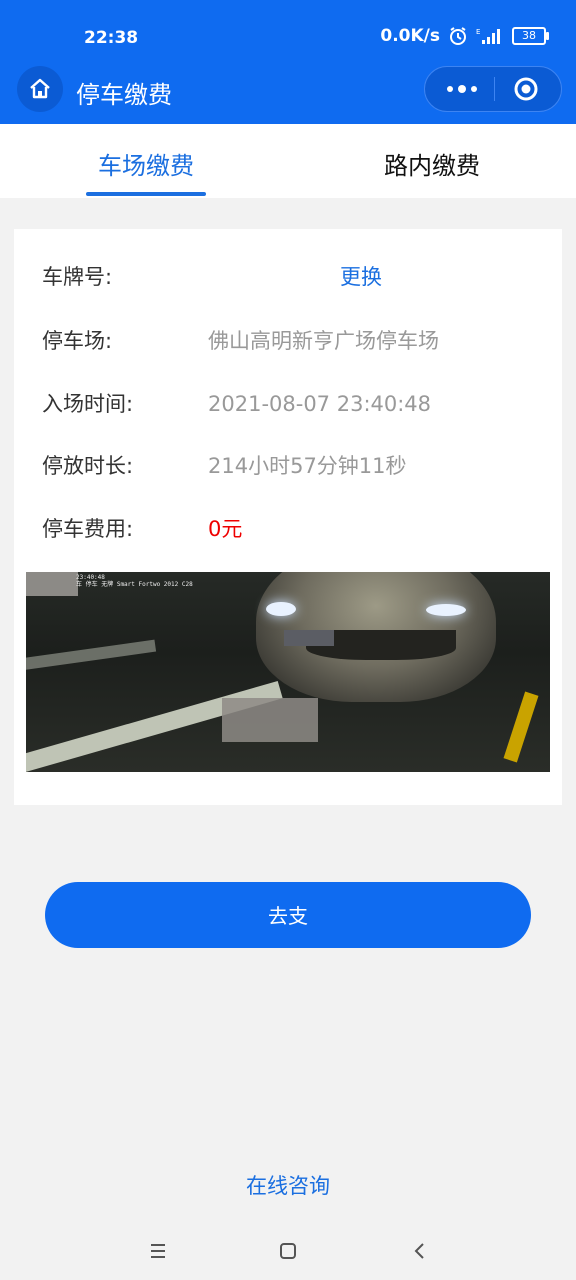  Describe the element at coordinates (420, 1251) in the screenshot. I see `back-icon` at that location.